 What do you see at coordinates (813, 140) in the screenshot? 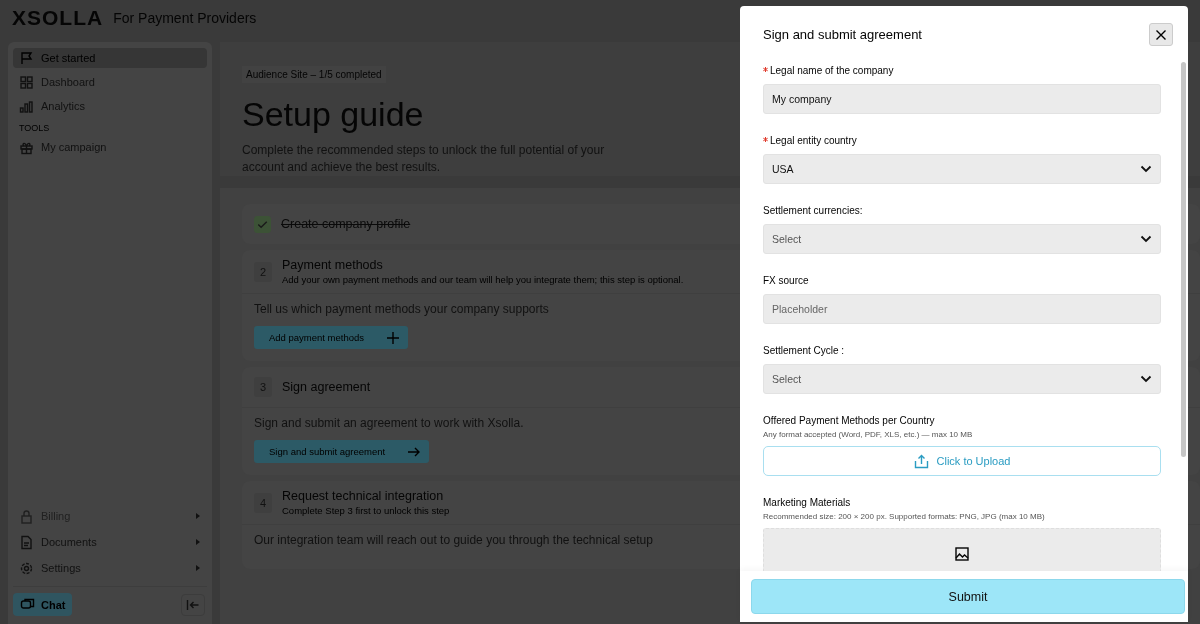
I see `field-label: Legal entity country` at bounding box center [813, 140].